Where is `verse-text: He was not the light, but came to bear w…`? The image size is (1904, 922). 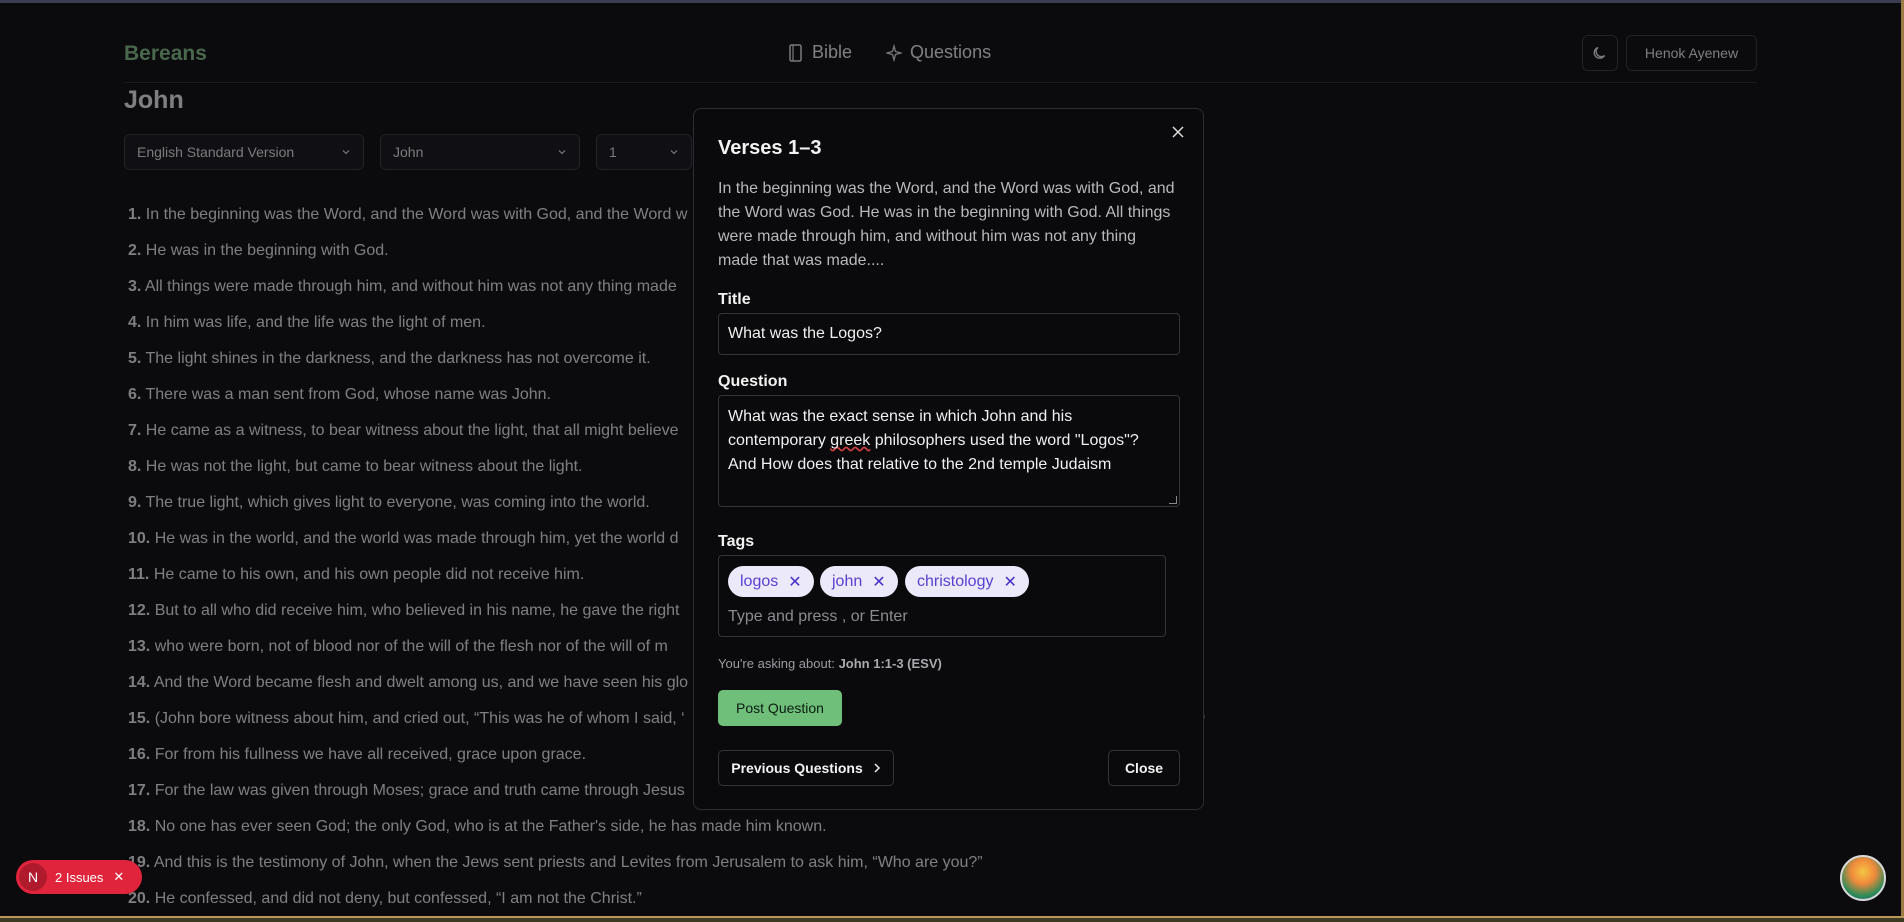 verse-text: He was not the light, but came to bear w… is located at coordinates (364, 466).